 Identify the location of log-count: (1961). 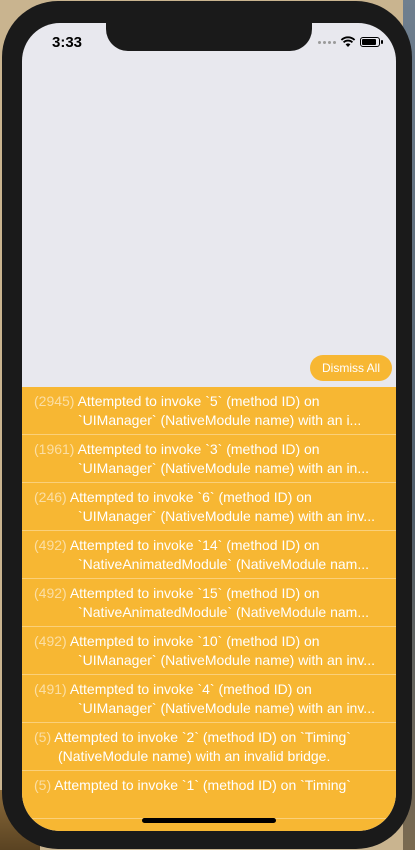
(54, 449).